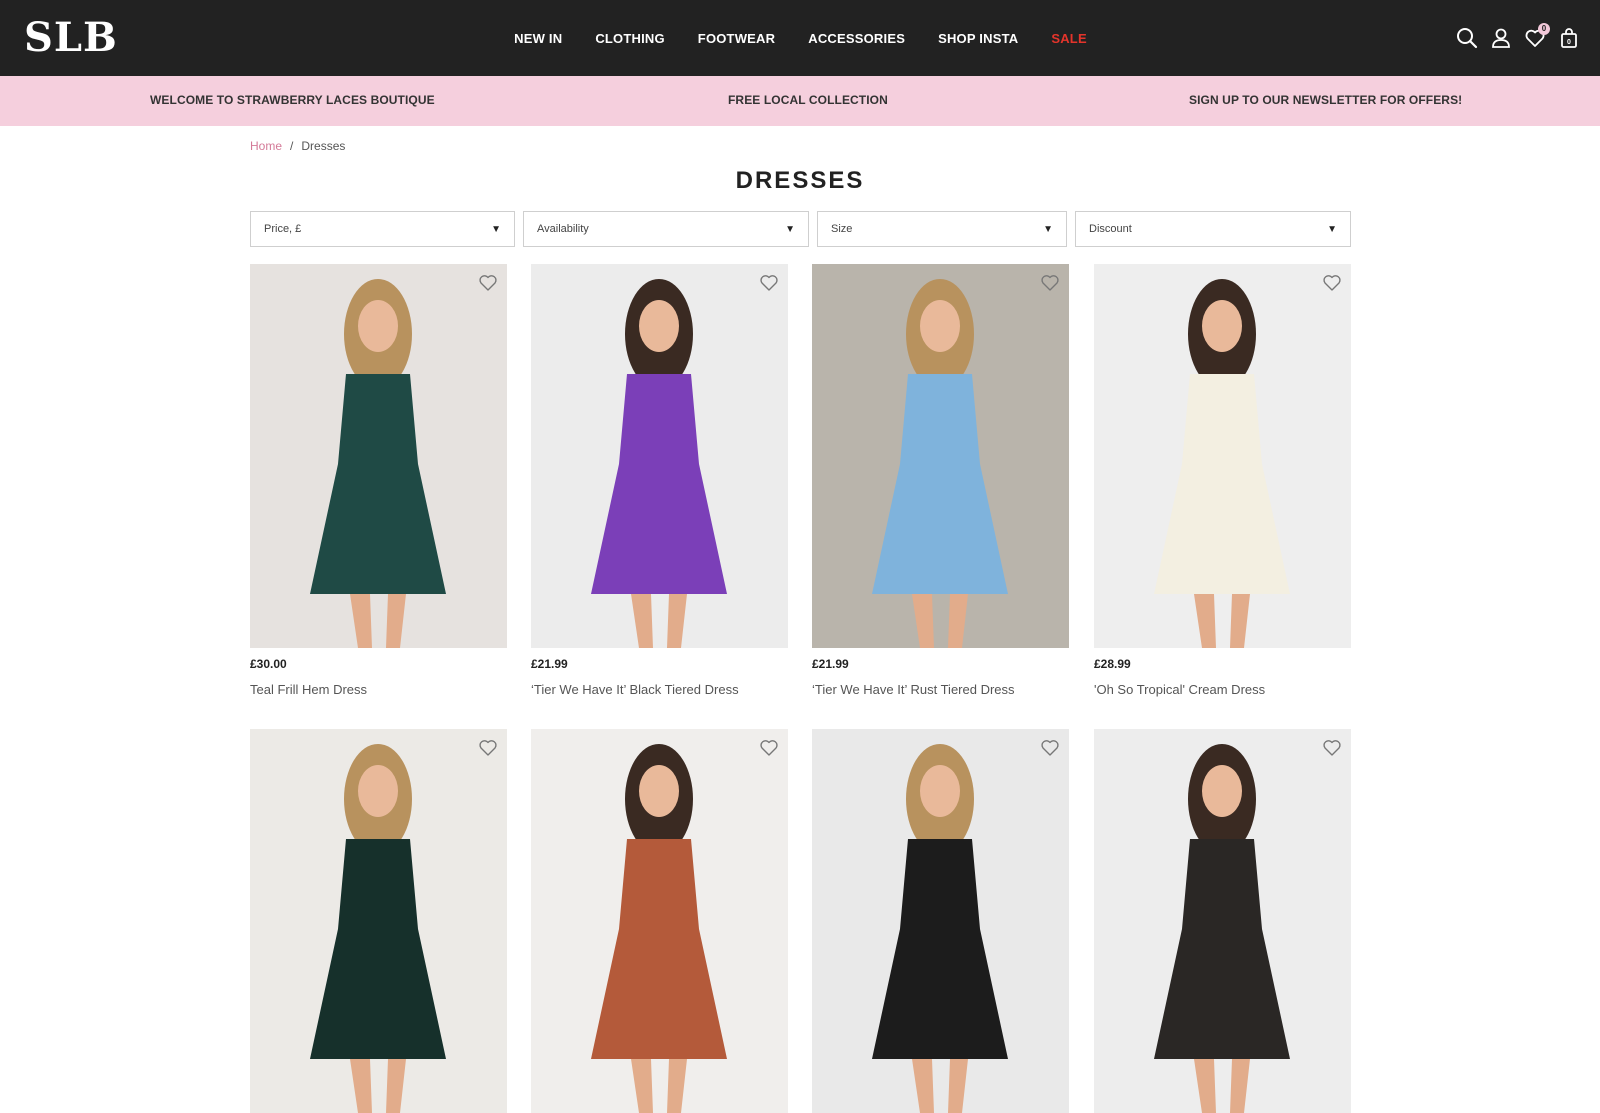 The height and width of the screenshot is (1113, 1600). Describe the element at coordinates (1213, 229) in the screenshot. I see `filter-discount: Discount ▼` at that location.